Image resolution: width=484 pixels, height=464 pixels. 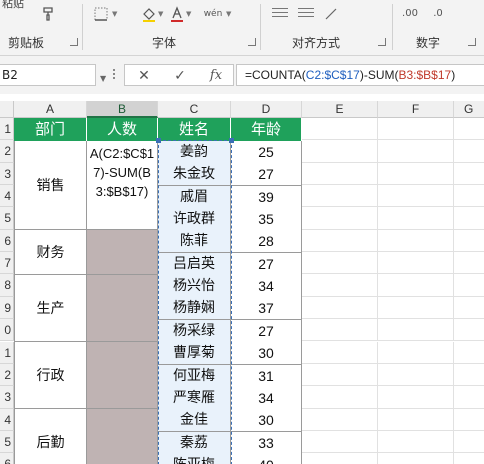 I want to click on decrease-decimal-icon: .00, so click(x=410, y=14).